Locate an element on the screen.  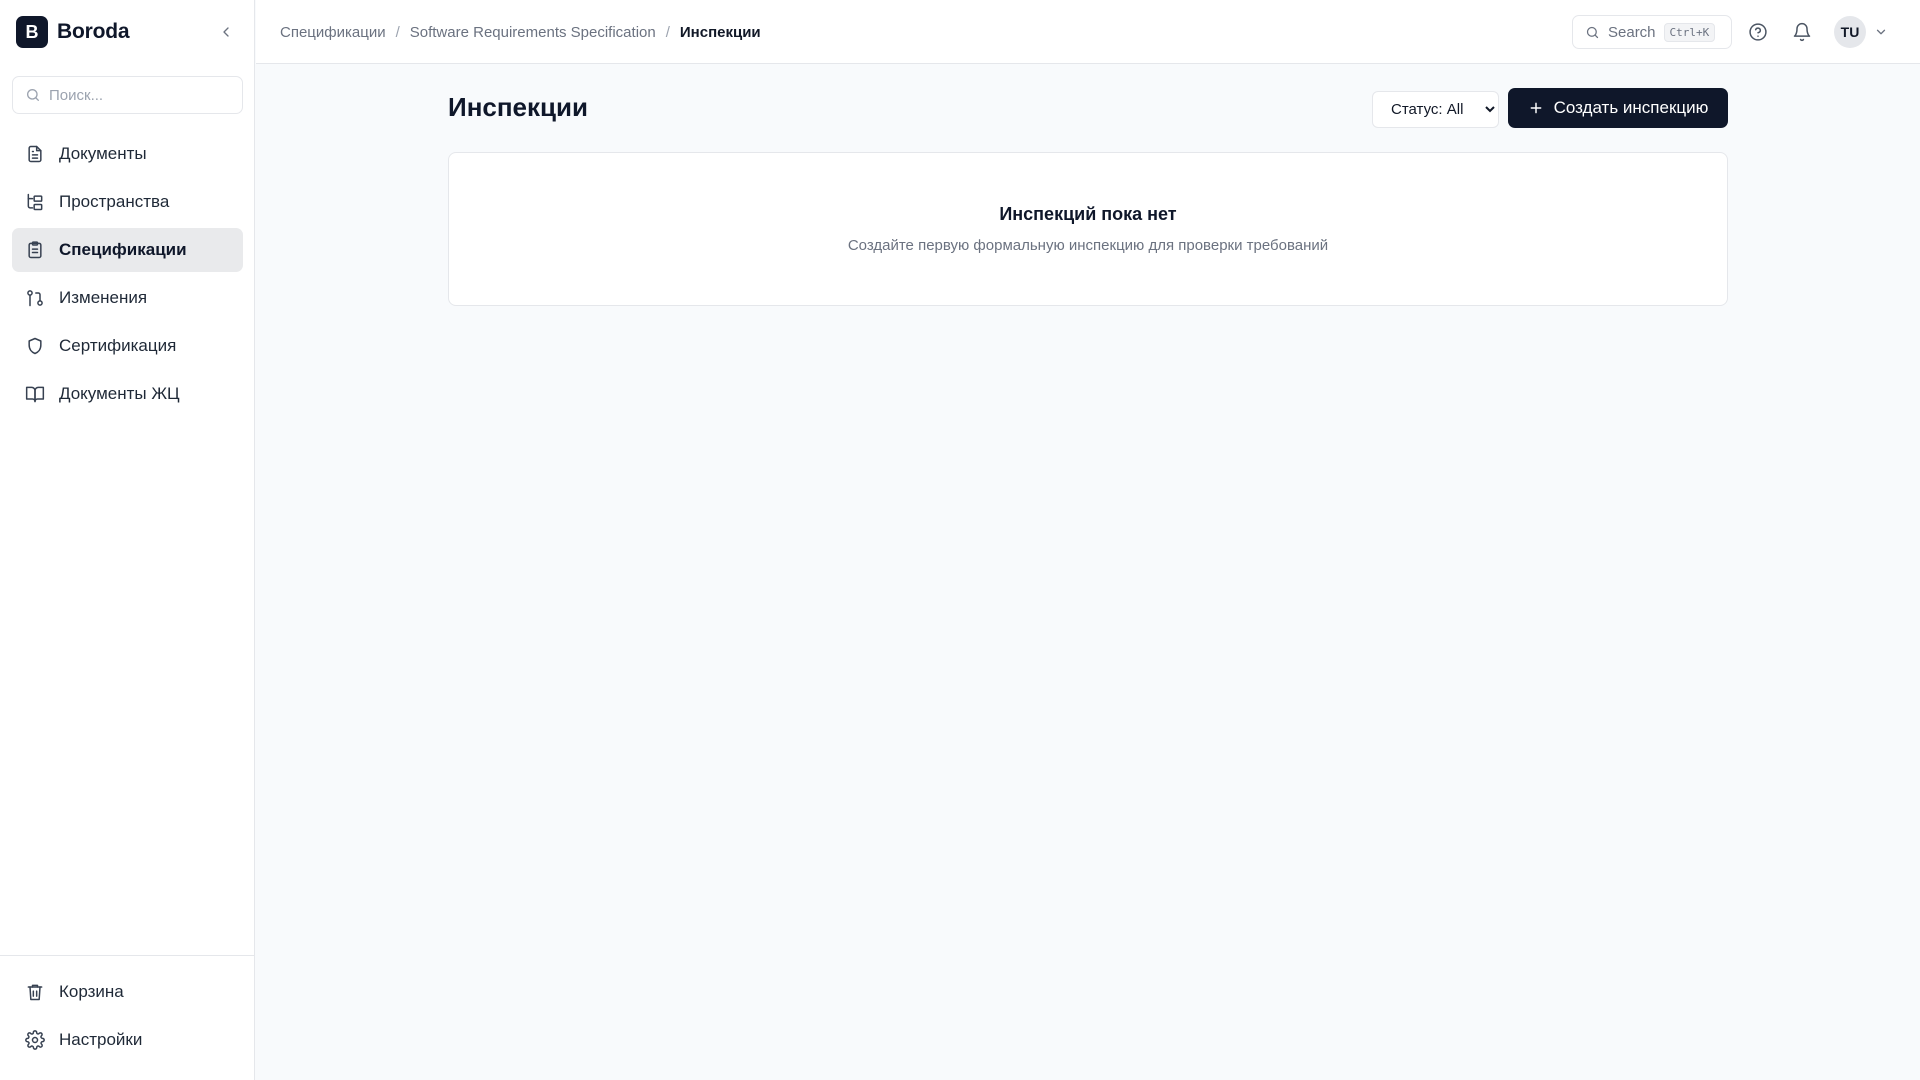
gear-icon is located at coordinates (35, 1040).